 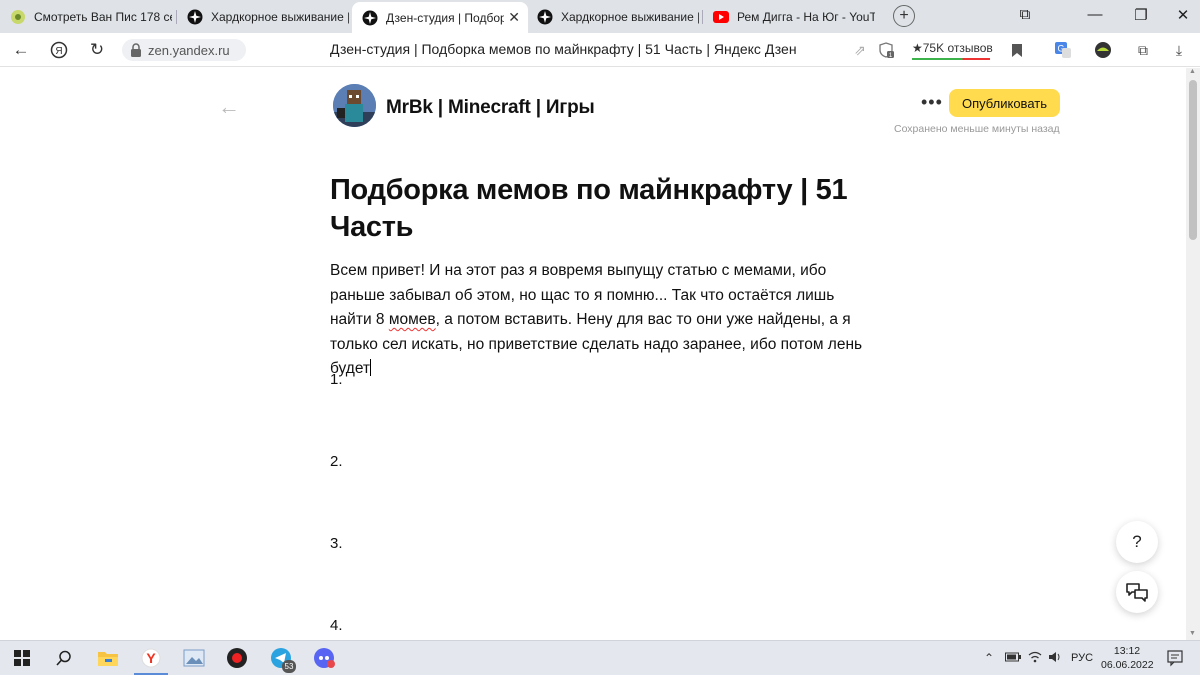 I want to click on reviews-link: ★75K отзывов, so click(x=952, y=50).